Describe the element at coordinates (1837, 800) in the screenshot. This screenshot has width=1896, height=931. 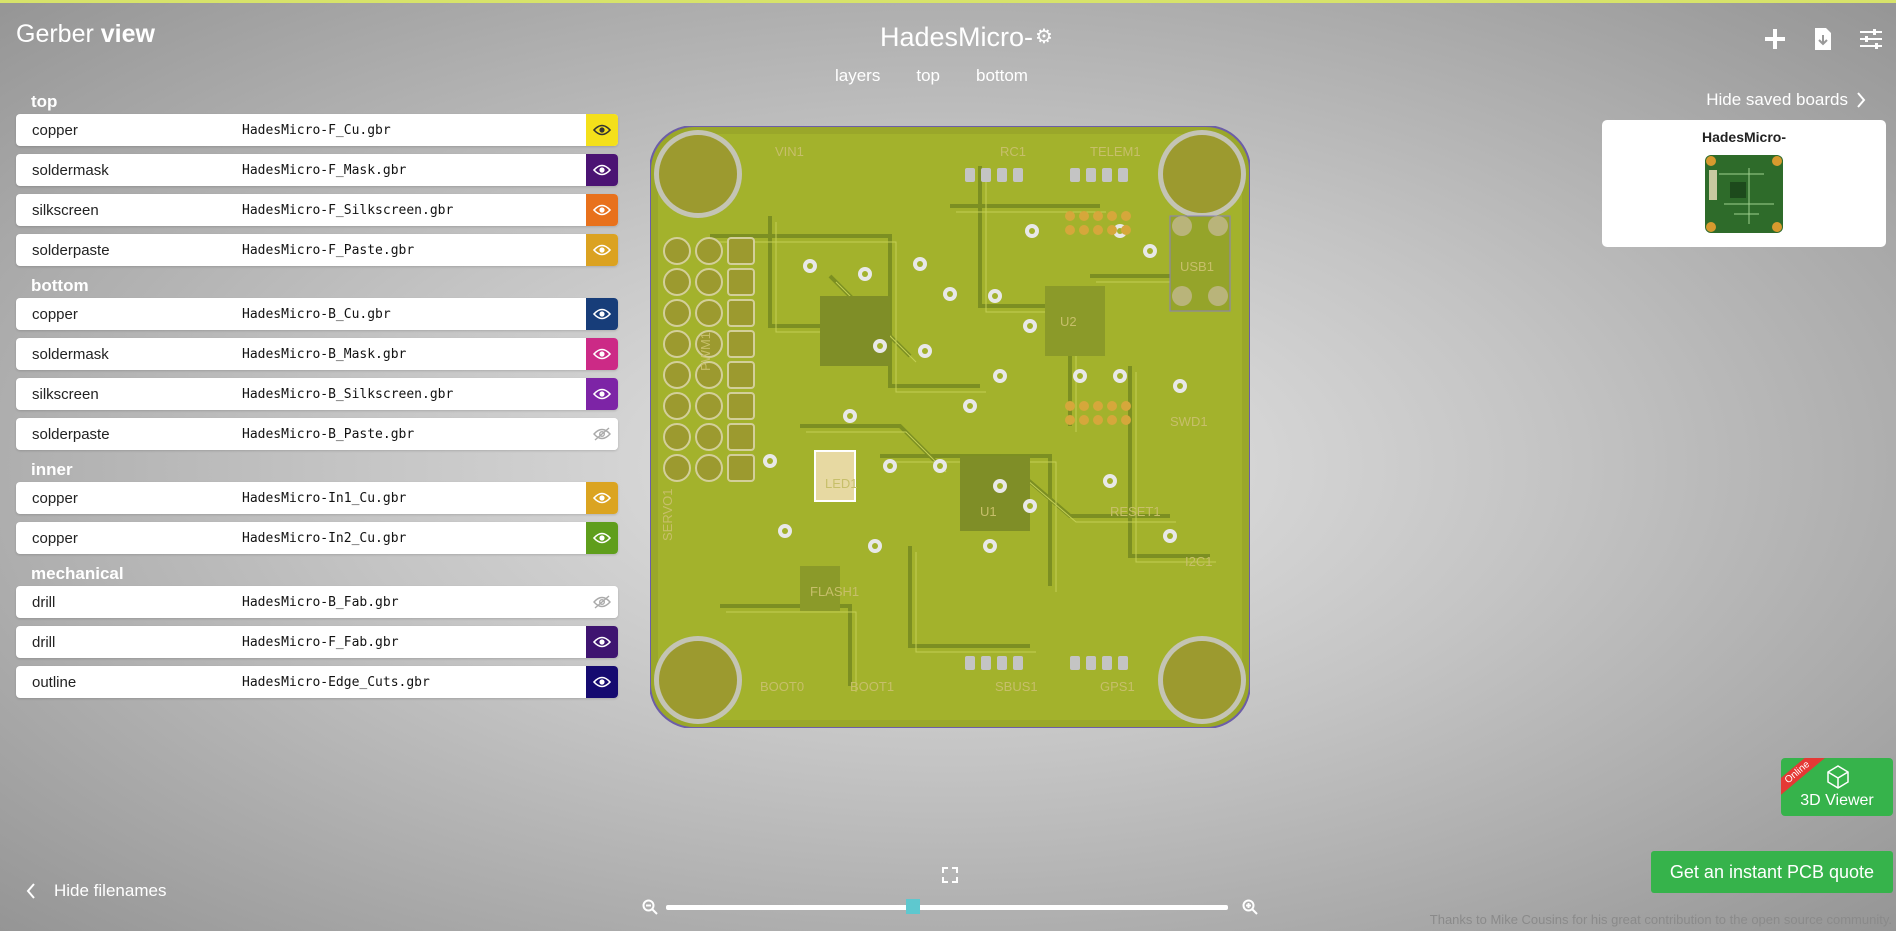
I see `3d-viewer-label: 3D Viewer` at that location.